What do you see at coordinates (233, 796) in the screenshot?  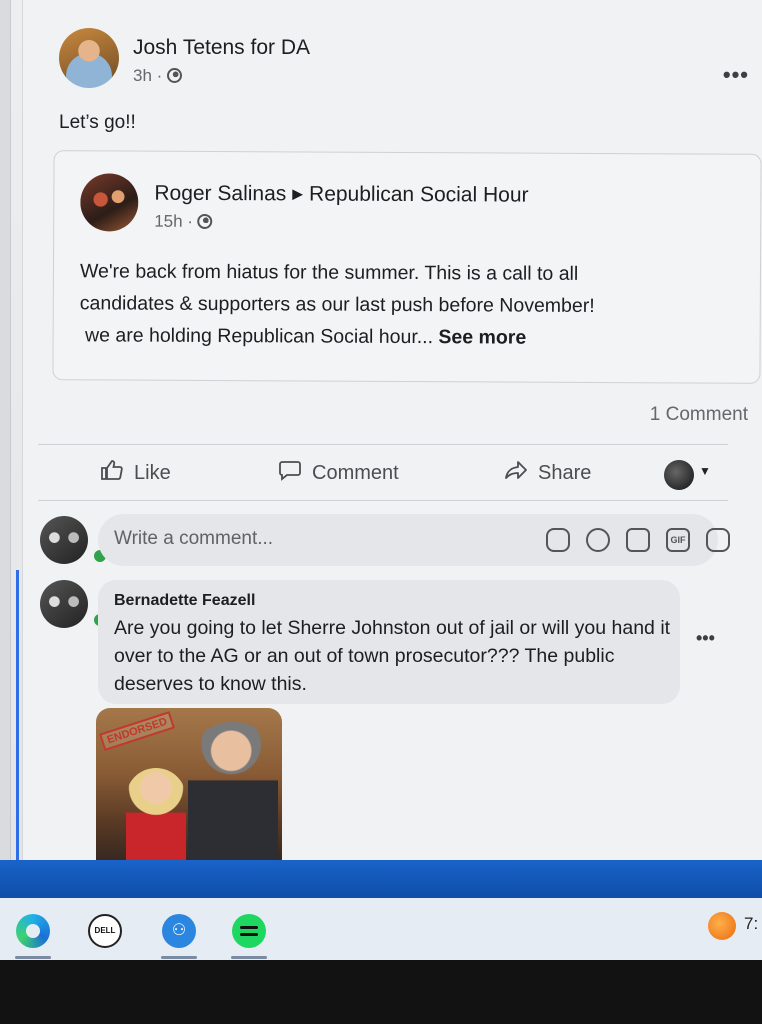 I see `photo-person-man` at bounding box center [233, 796].